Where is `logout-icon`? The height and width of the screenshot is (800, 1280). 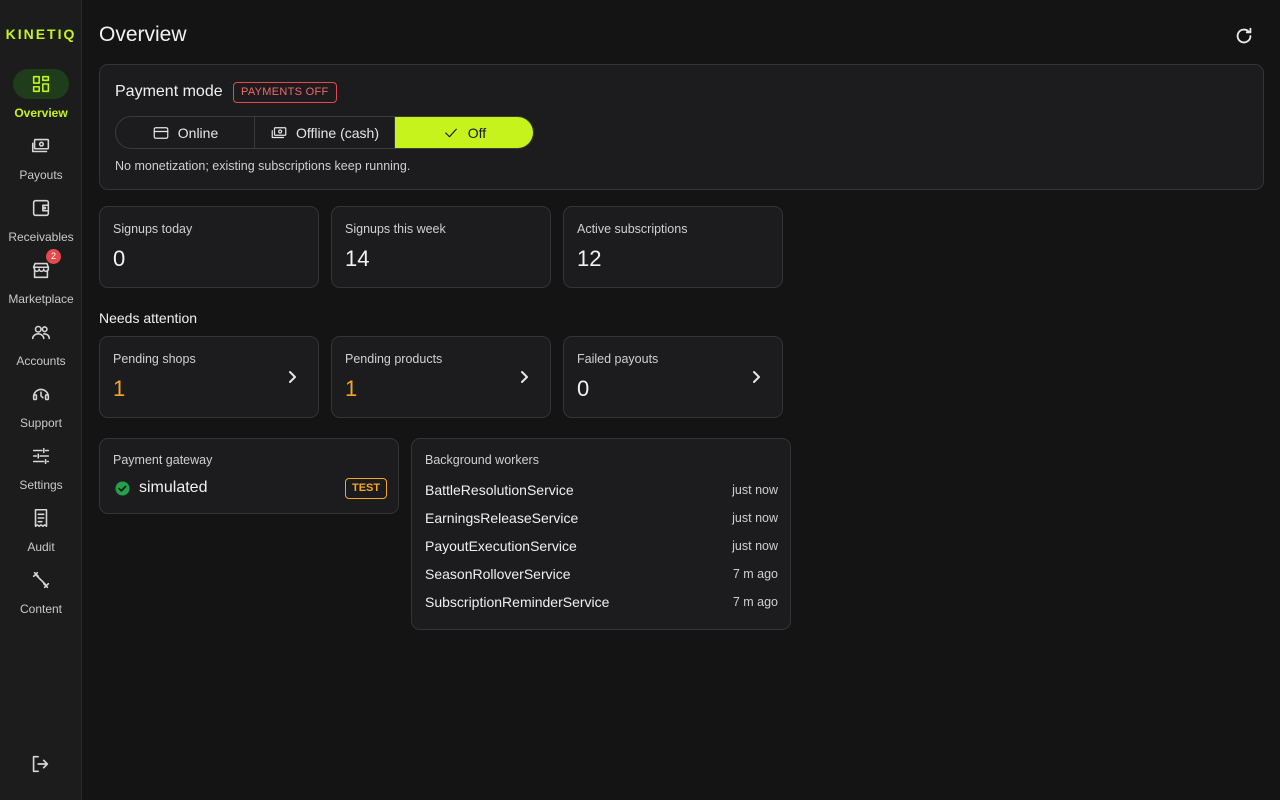
logout-icon is located at coordinates (41, 765).